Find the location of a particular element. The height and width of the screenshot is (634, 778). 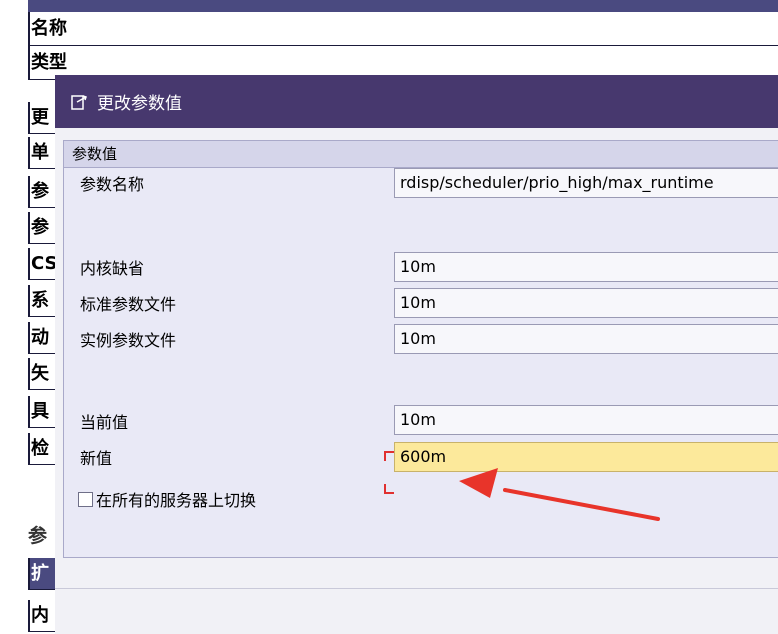

dialog-title: 更改参数值 is located at coordinates (139, 104).